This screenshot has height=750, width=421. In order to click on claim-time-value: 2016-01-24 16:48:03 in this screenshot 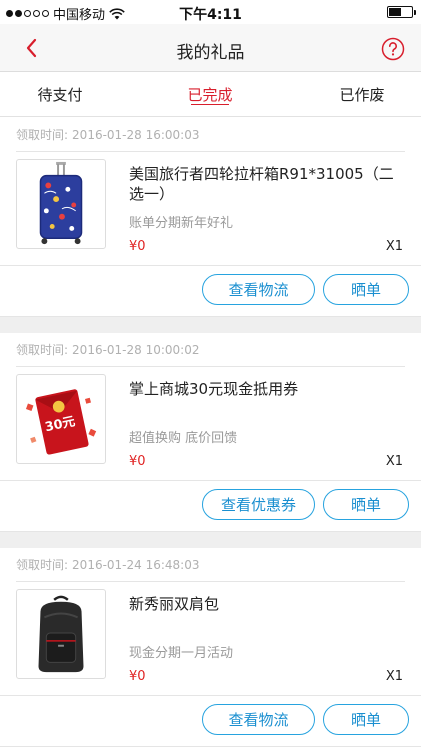, I will do `click(136, 565)`.